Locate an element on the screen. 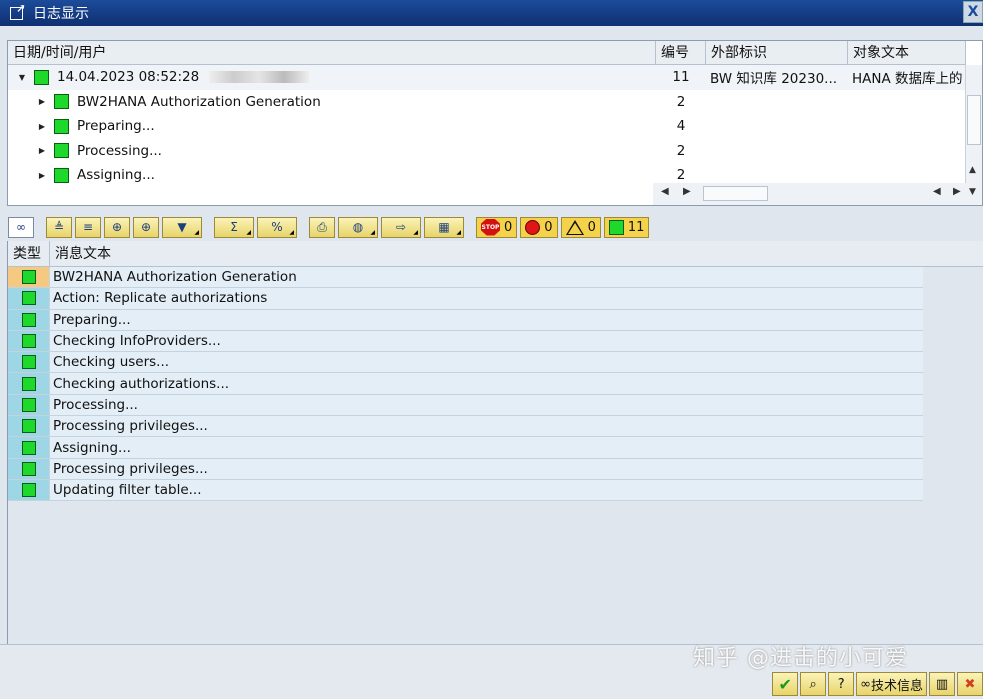 The height and width of the screenshot is (699, 983). find-button: ⊕ is located at coordinates (117, 227).